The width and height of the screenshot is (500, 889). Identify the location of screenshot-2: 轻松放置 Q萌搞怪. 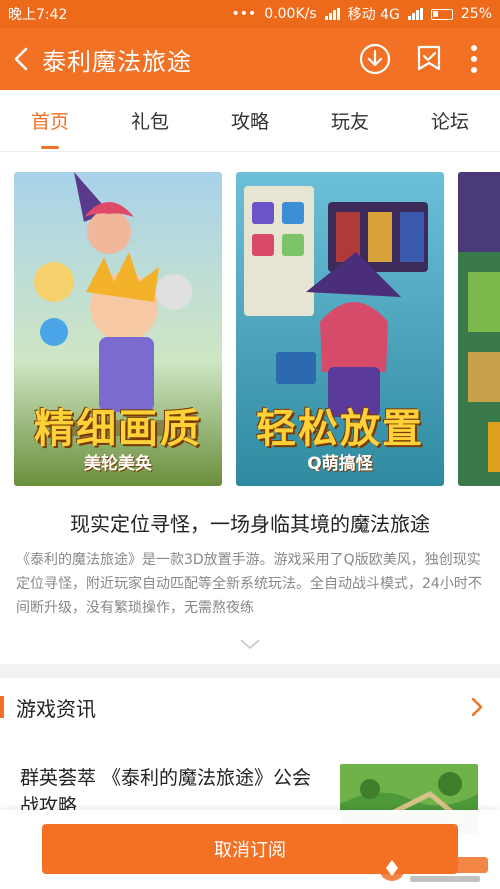
(340, 329).